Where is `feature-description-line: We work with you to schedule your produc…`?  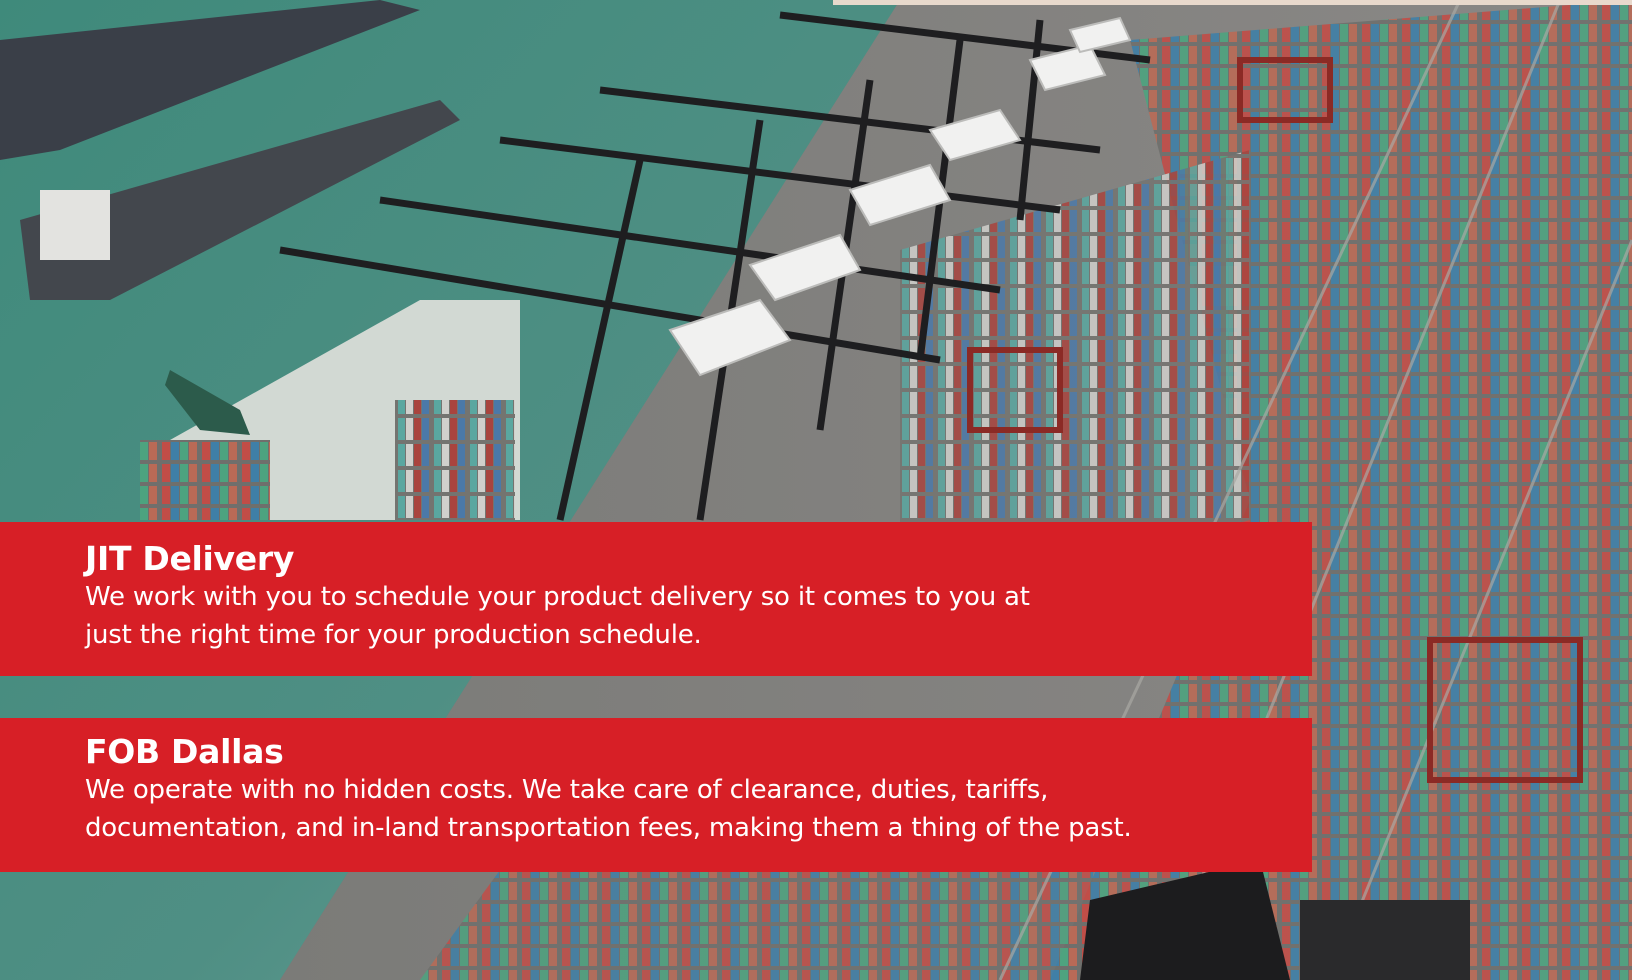
feature-description-line: We work with you to schedule your produc… is located at coordinates (557, 597).